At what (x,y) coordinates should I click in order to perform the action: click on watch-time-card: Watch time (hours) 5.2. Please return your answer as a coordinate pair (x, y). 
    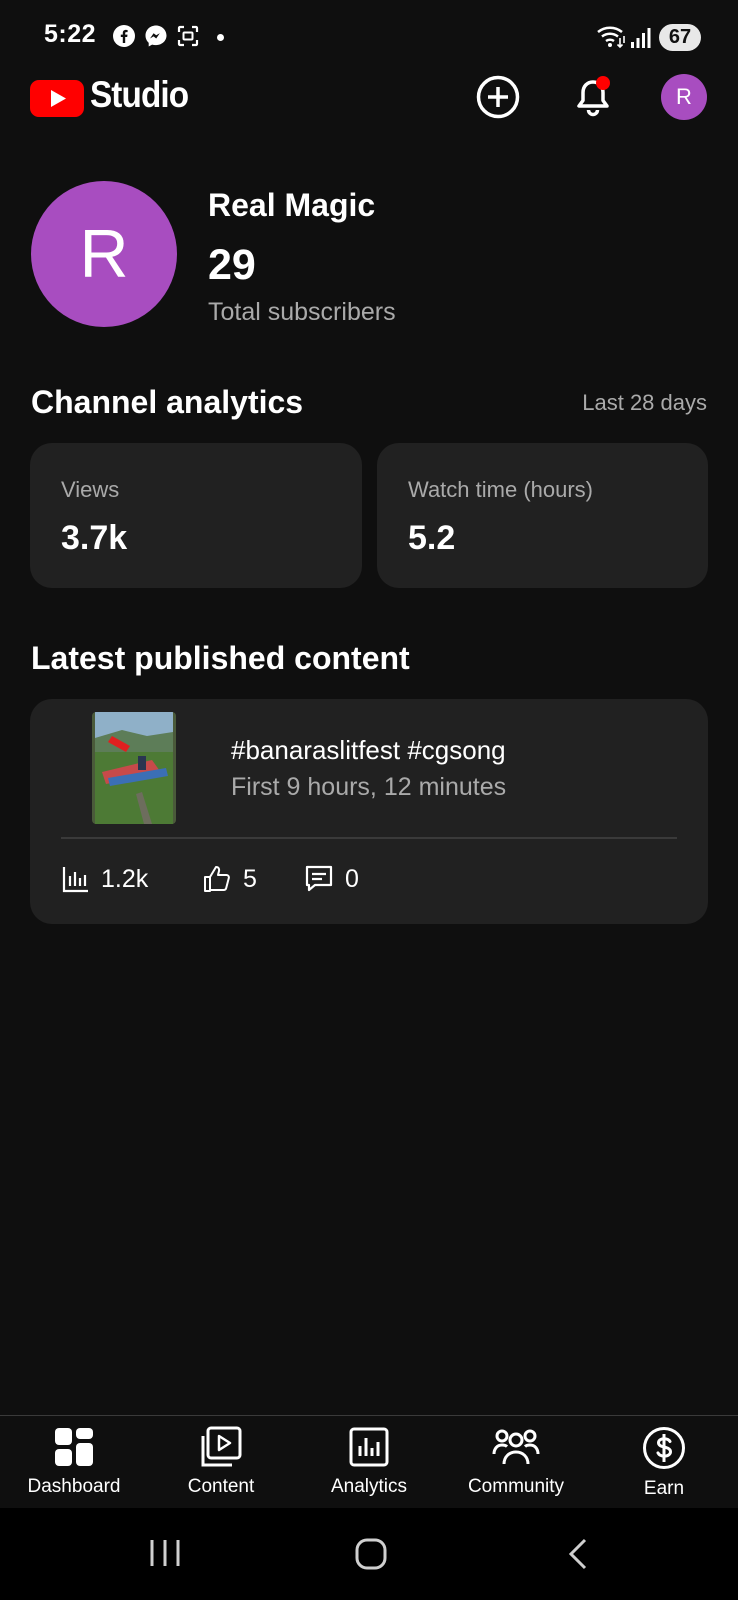
    Looking at the image, I should click on (542, 515).